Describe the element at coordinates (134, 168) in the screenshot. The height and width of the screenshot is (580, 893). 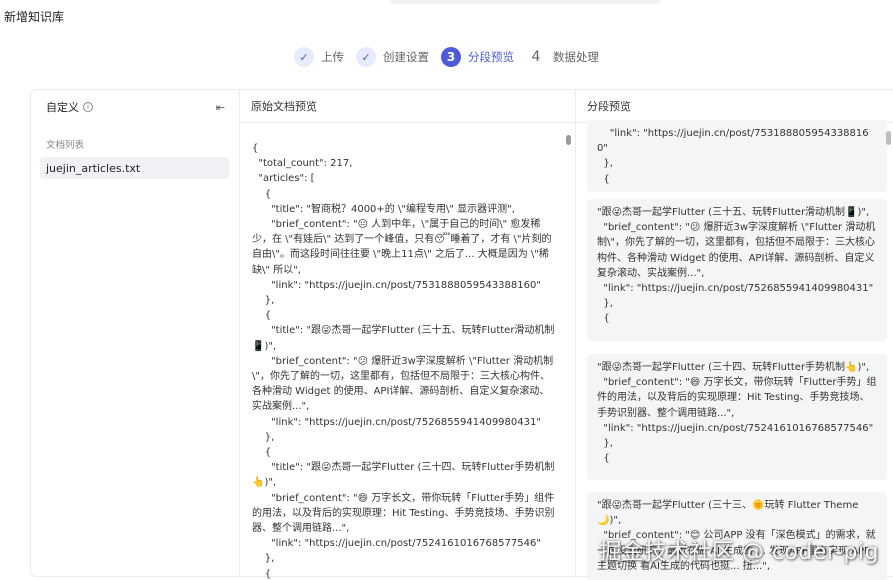
I see `doc-list-item: juejin_articles.txt` at that location.